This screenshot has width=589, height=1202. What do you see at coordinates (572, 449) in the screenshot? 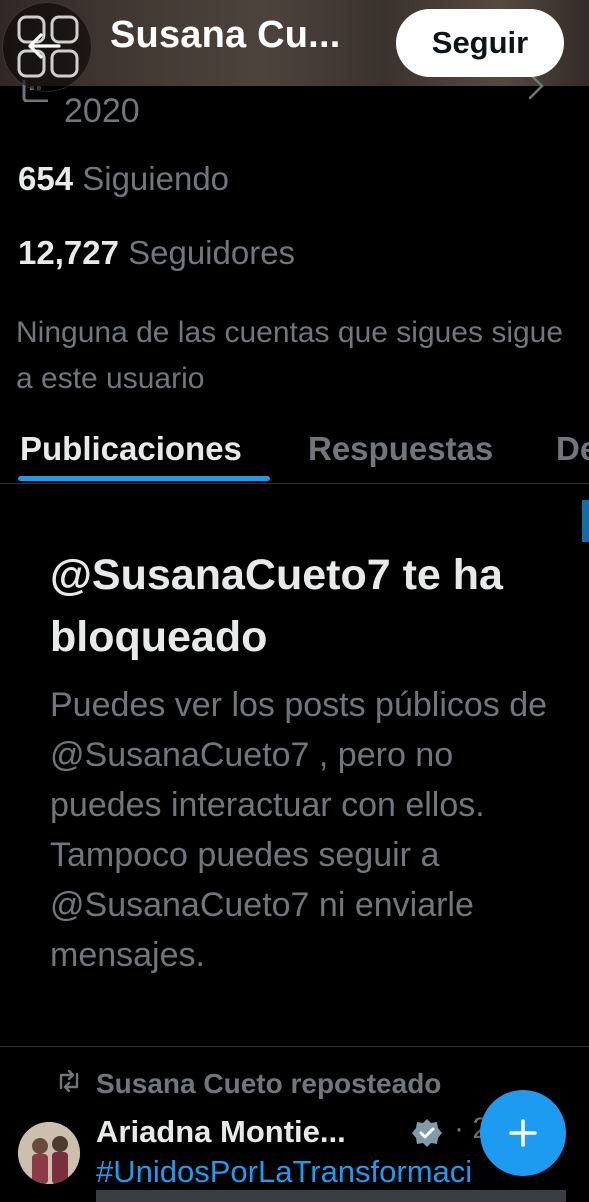
I see `tab-destacados: De` at bounding box center [572, 449].